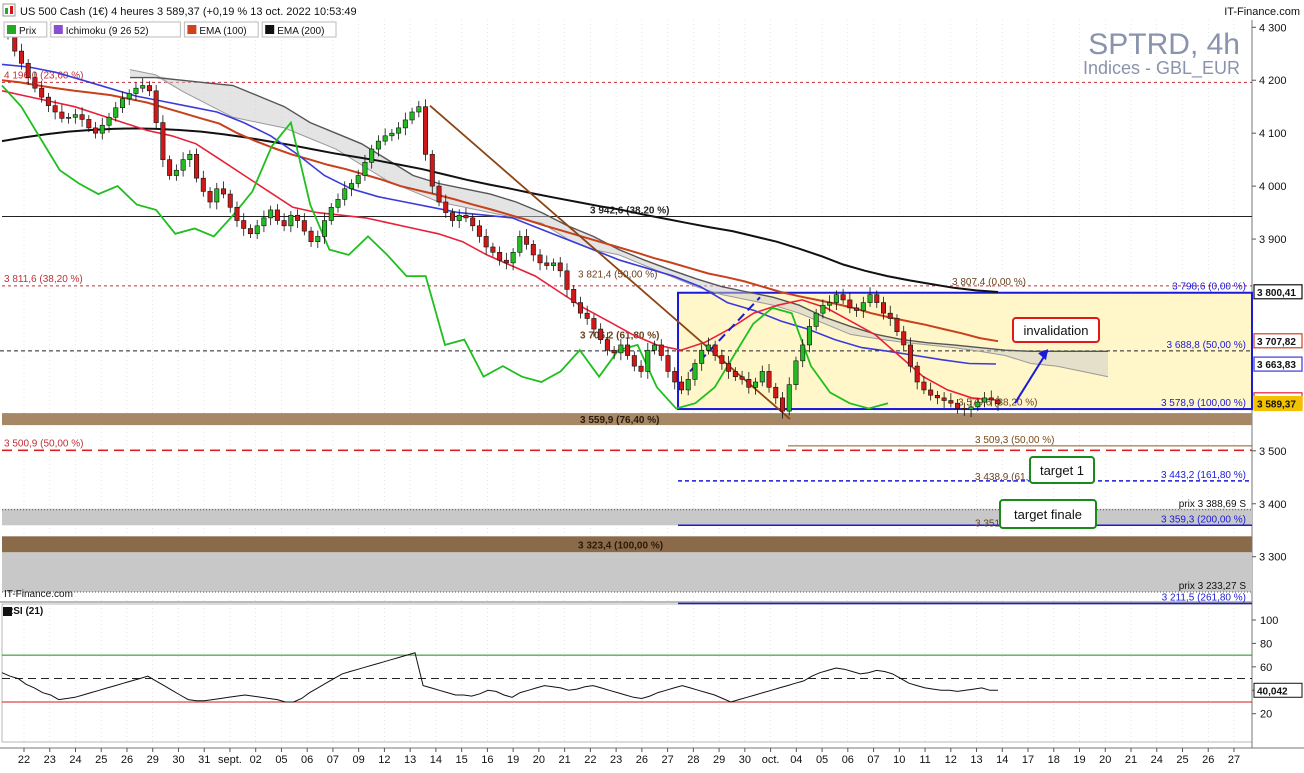  Describe the element at coordinates (620, 545) in the screenshot. I see `level-label: 3 323,4 (100,00 %)` at that location.